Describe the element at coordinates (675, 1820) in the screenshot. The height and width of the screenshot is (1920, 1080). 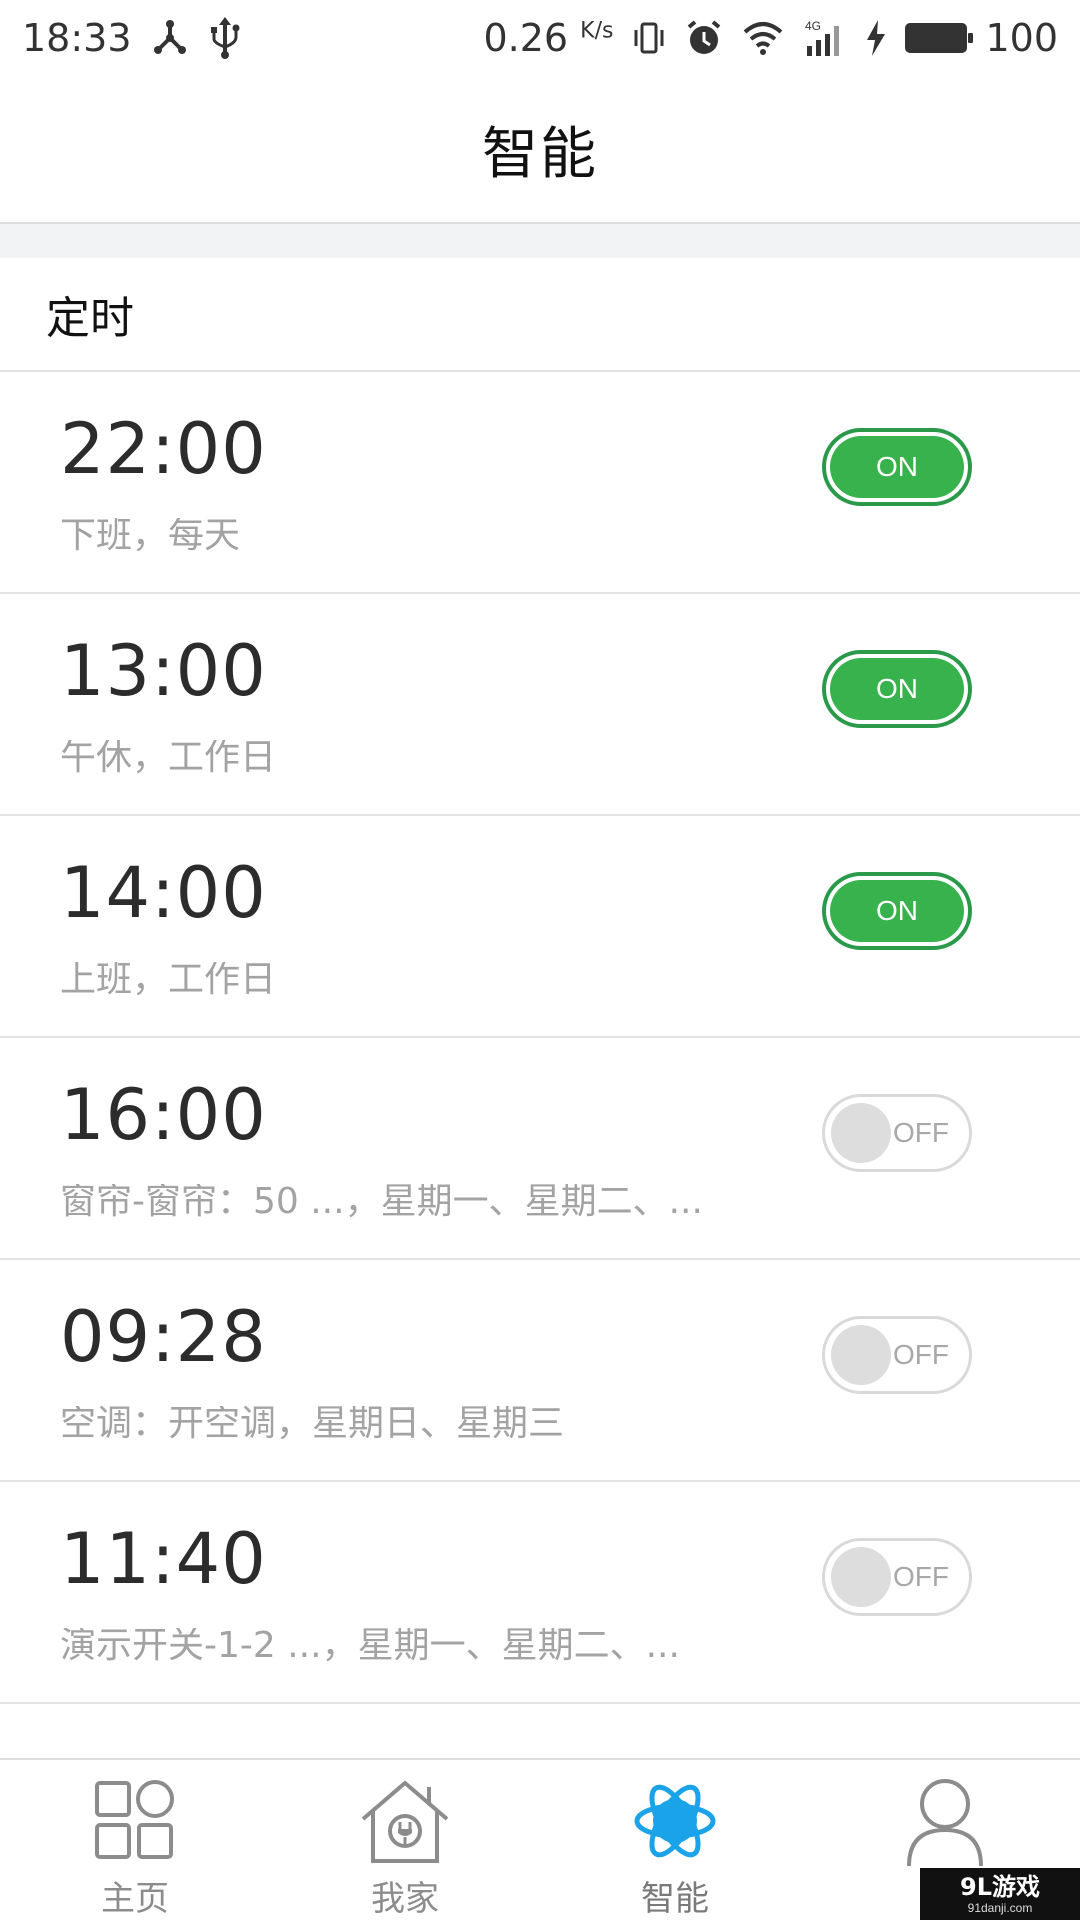
I see `atom-smart-icon` at that location.